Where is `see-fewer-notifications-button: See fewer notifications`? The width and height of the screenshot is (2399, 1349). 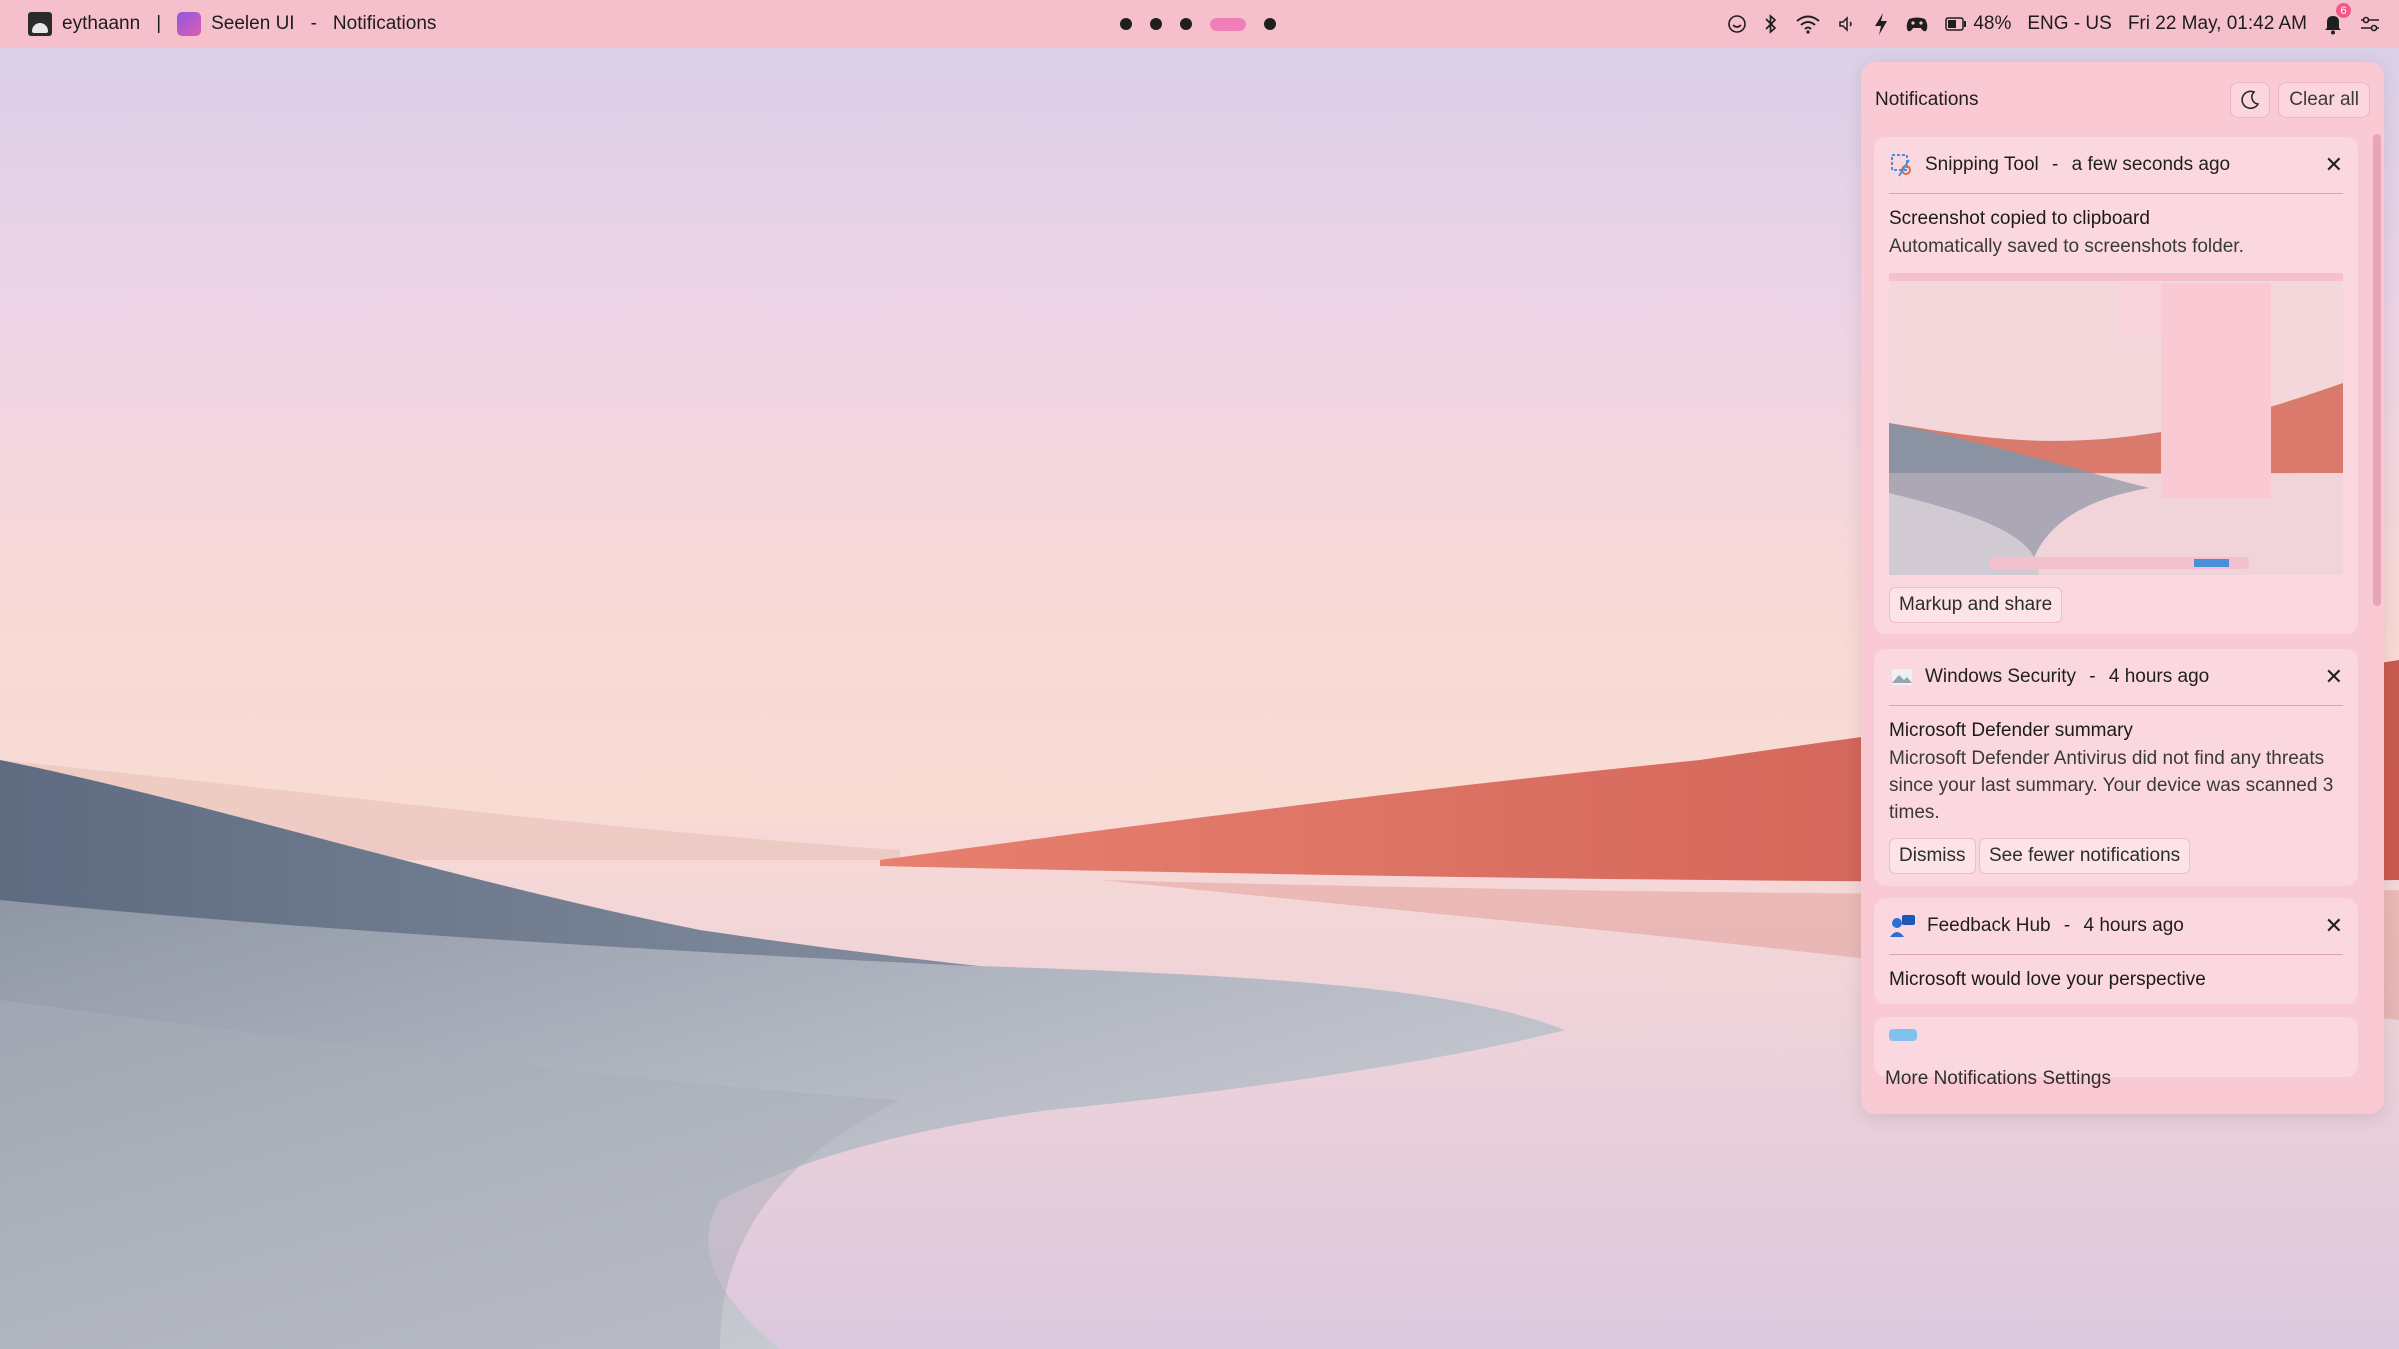 see-fewer-notifications-button: See fewer notifications is located at coordinates (2085, 856).